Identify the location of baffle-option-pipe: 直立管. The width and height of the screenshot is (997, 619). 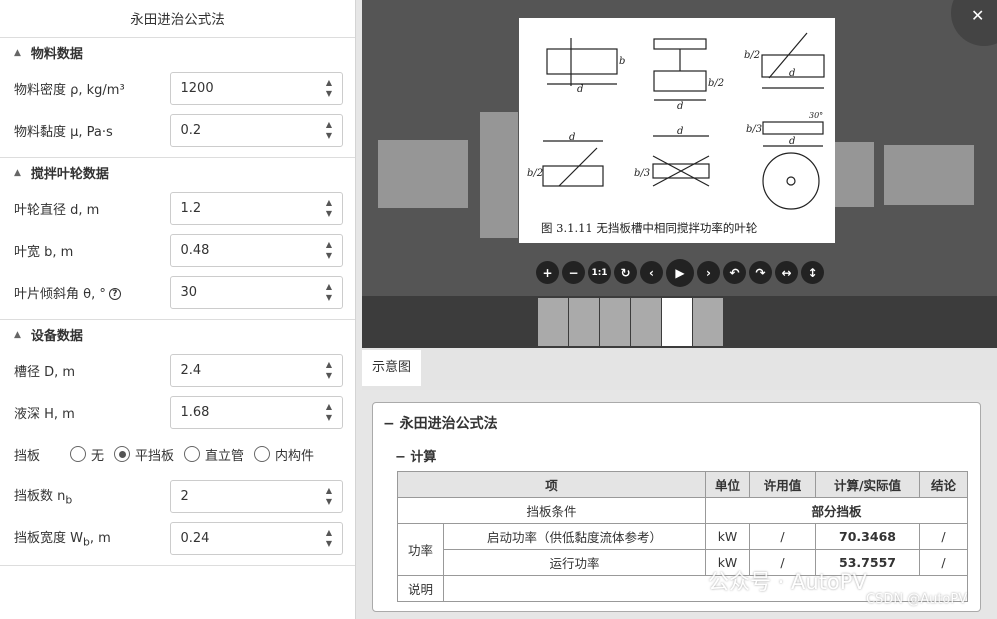
(214, 454).